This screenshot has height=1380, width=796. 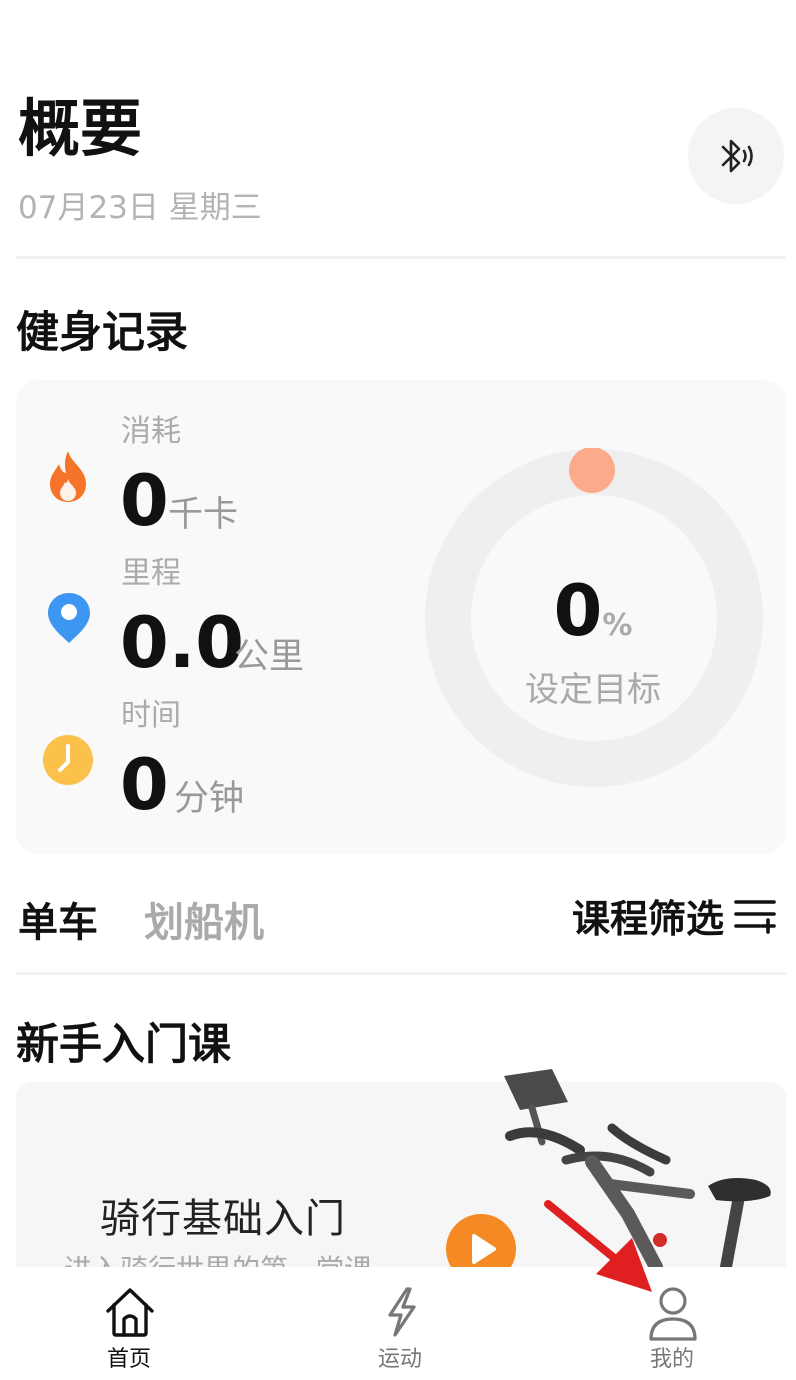 What do you see at coordinates (203, 515) in the screenshot?
I see `calories-unit: 千卡` at bounding box center [203, 515].